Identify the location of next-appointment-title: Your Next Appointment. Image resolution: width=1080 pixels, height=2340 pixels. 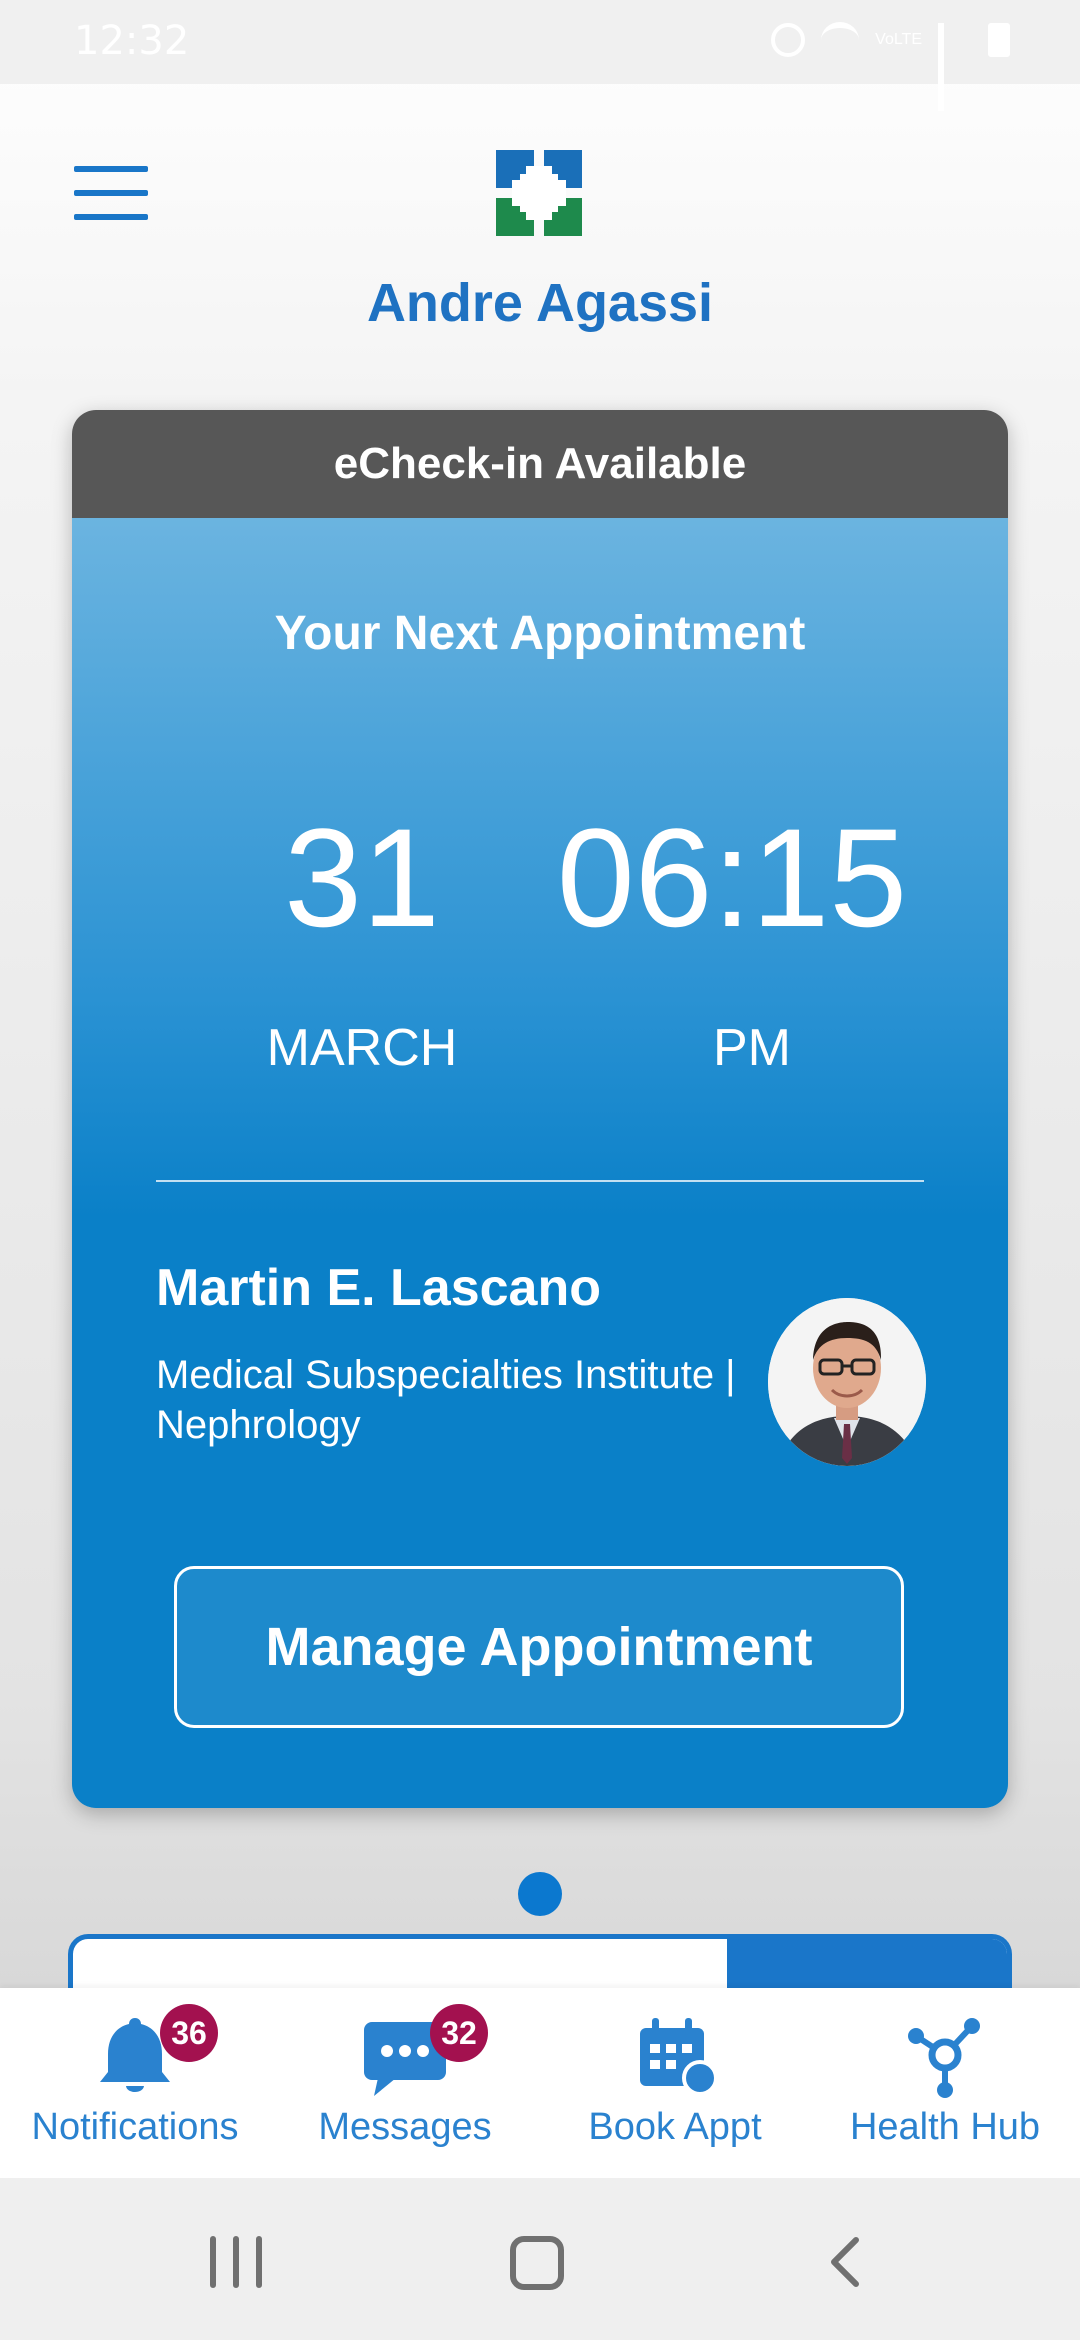
(540, 633).